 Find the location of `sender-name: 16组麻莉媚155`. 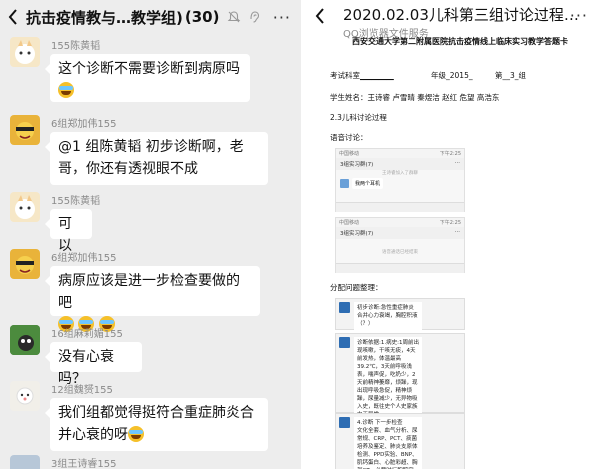

sender-name: 16组麻莉媚155 is located at coordinates (87, 334).